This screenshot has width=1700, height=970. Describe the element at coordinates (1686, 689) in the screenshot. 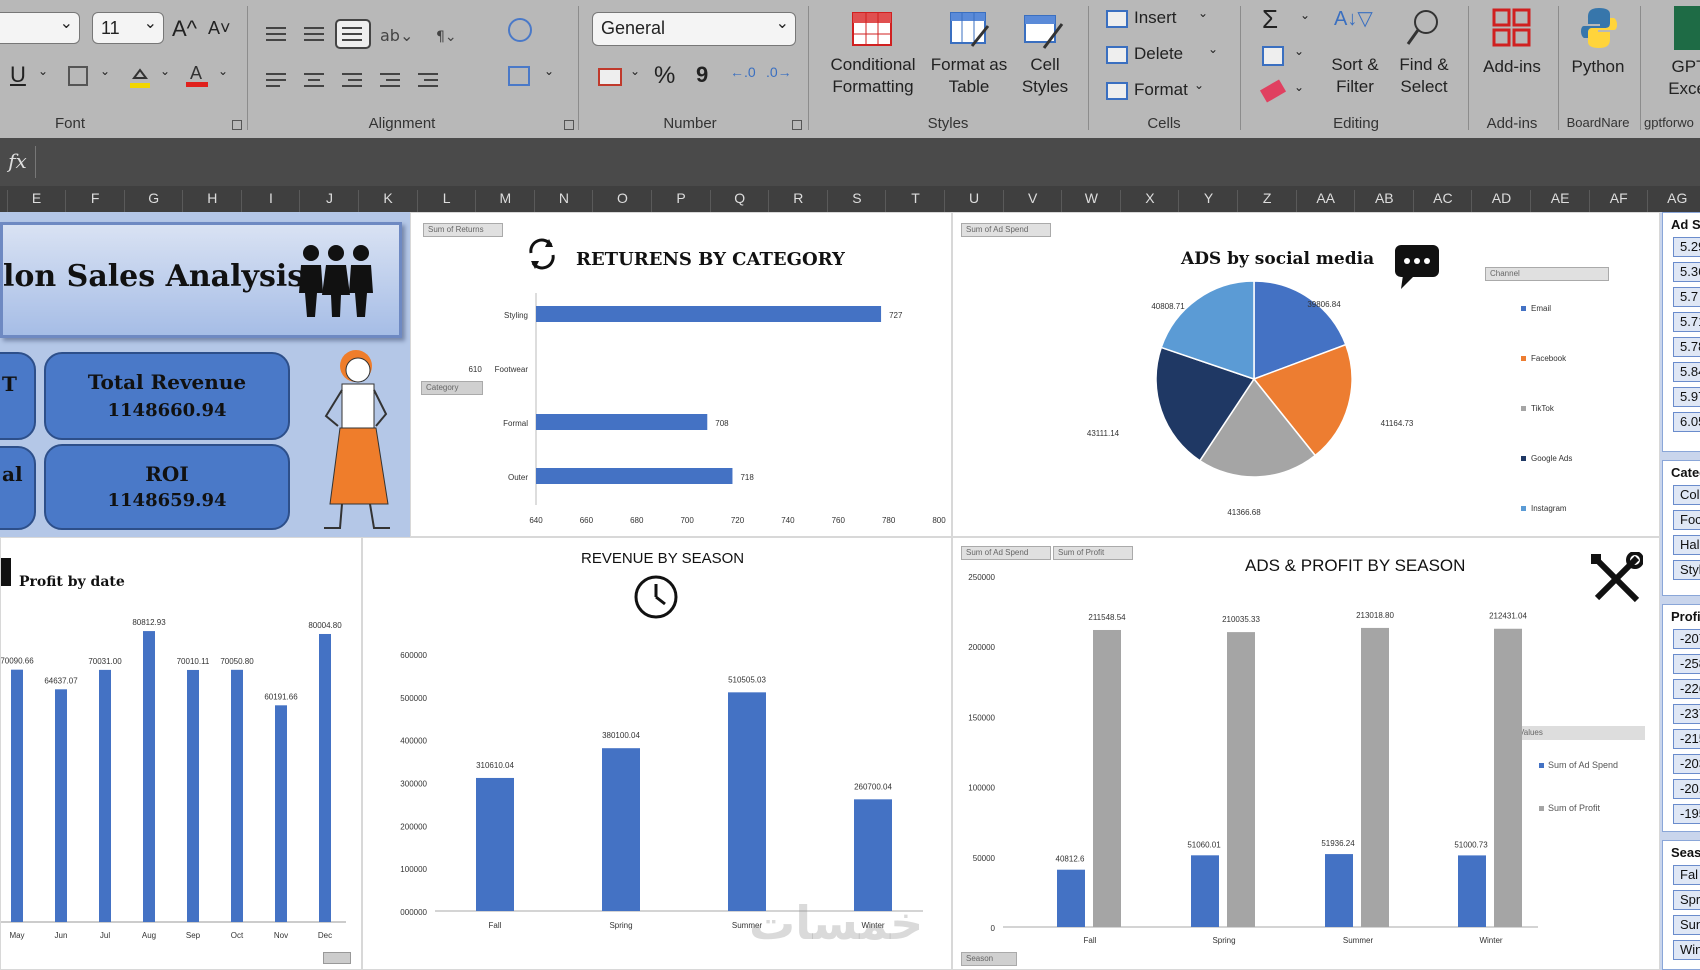

I see `slicer-item: -226` at that location.